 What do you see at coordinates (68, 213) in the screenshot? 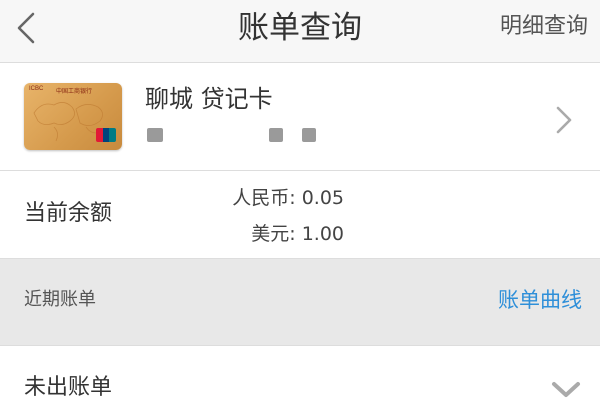
I see `current-balance-label: 当前余额` at bounding box center [68, 213].